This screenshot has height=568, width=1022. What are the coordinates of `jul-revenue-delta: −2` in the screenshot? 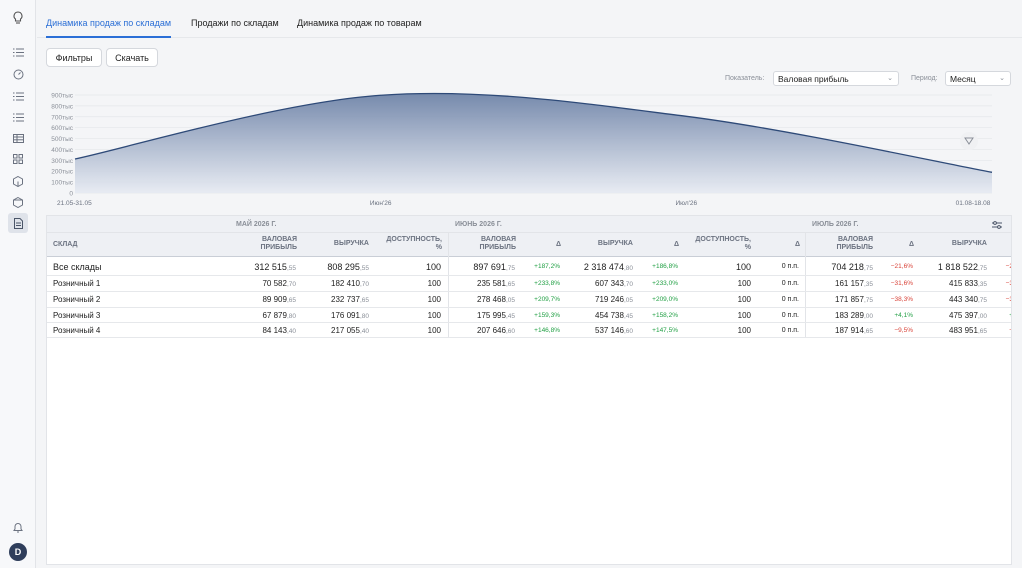 It's located at (1008, 266).